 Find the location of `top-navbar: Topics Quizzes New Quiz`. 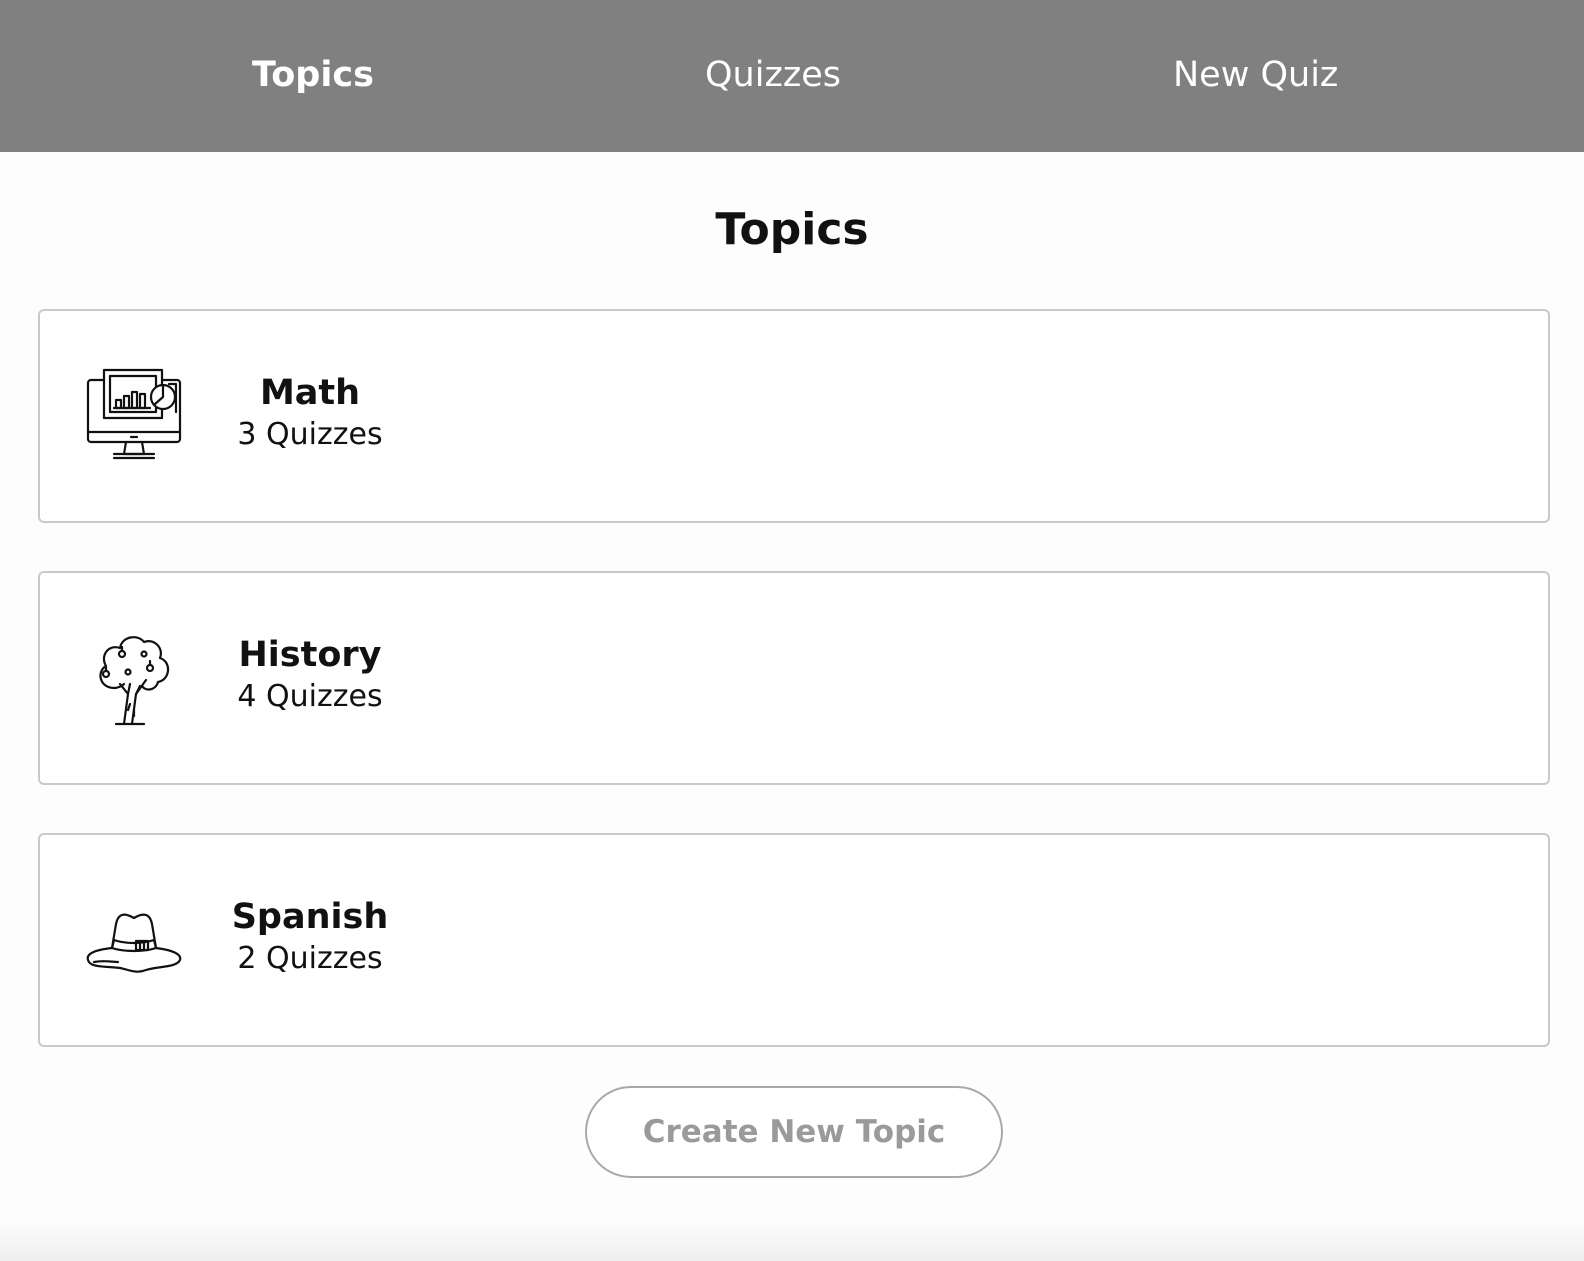

top-navbar: Topics Quizzes New Quiz is located at coordinates (792, 76).